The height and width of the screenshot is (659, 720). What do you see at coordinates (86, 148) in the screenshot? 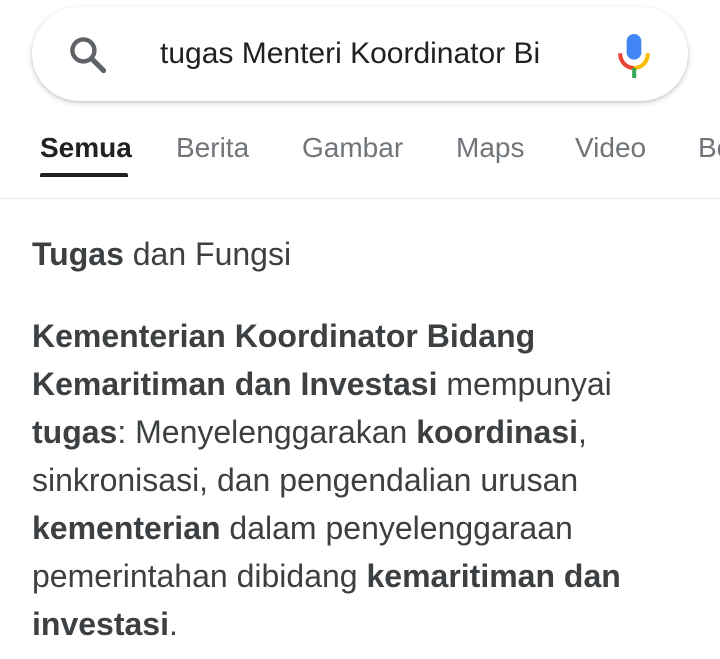
I see `tab-semua: Semua` at bounding box center [86, 148].